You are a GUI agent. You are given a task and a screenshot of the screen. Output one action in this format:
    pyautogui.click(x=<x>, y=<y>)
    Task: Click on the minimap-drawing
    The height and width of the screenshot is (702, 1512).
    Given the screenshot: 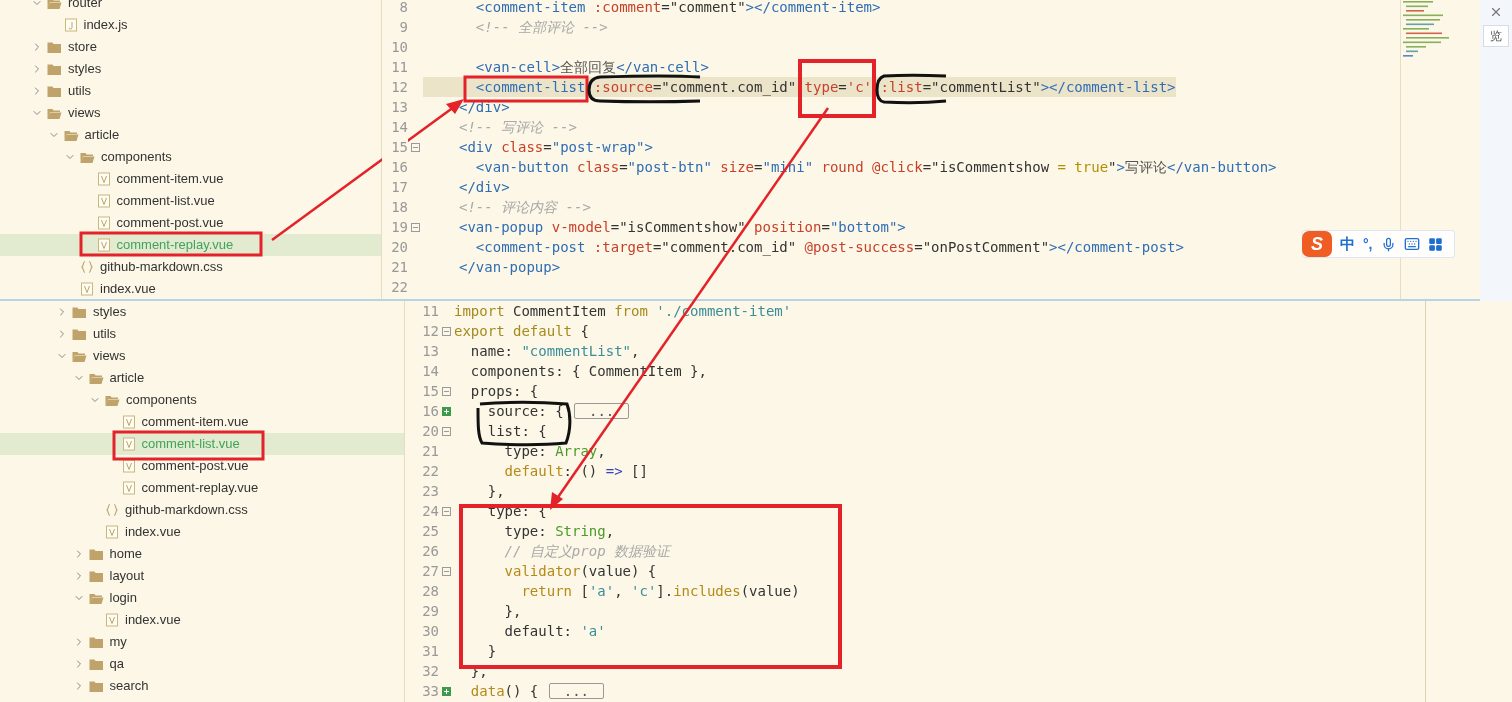 What is the action you would take?
    pyautogui.click(x=1426, y=30)
    